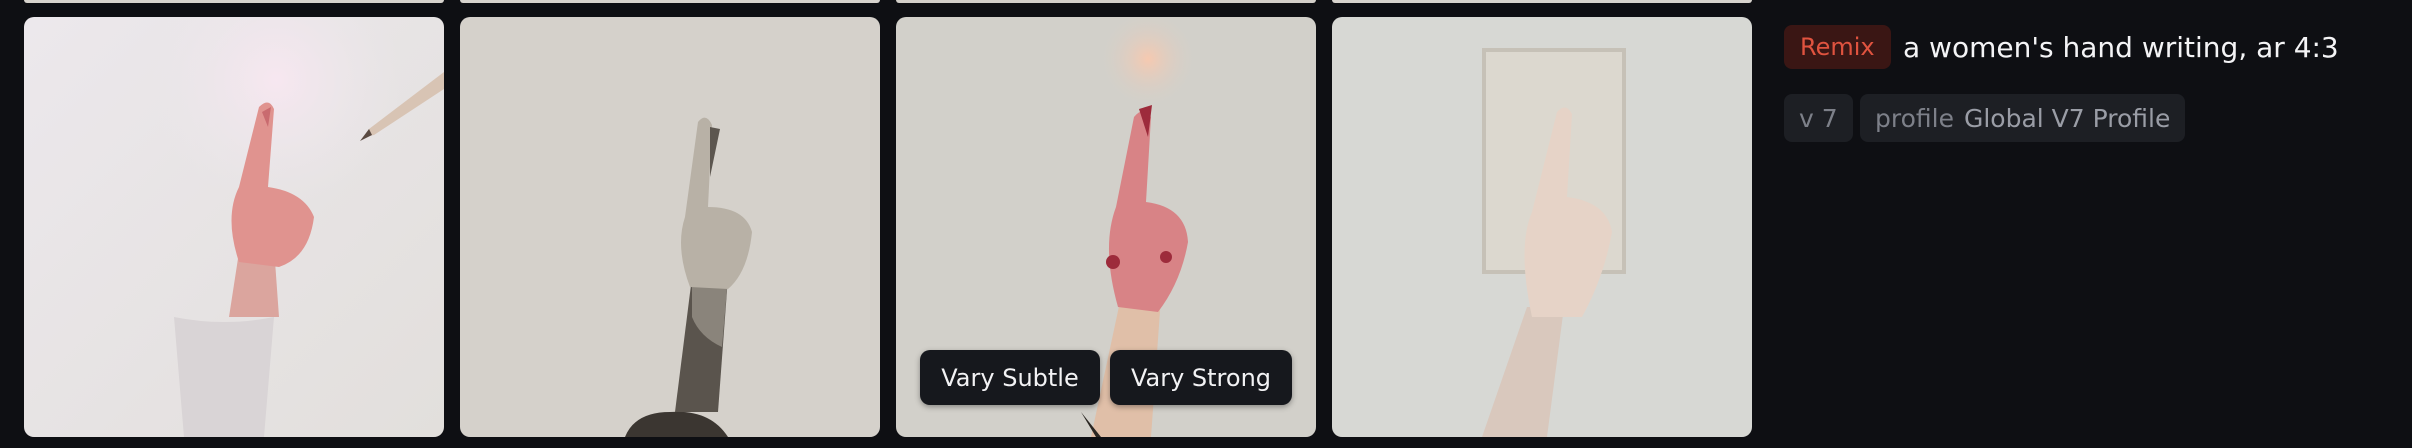  I want to click on vary-subtle-button: Vary Subtle, so click(1010, 377).